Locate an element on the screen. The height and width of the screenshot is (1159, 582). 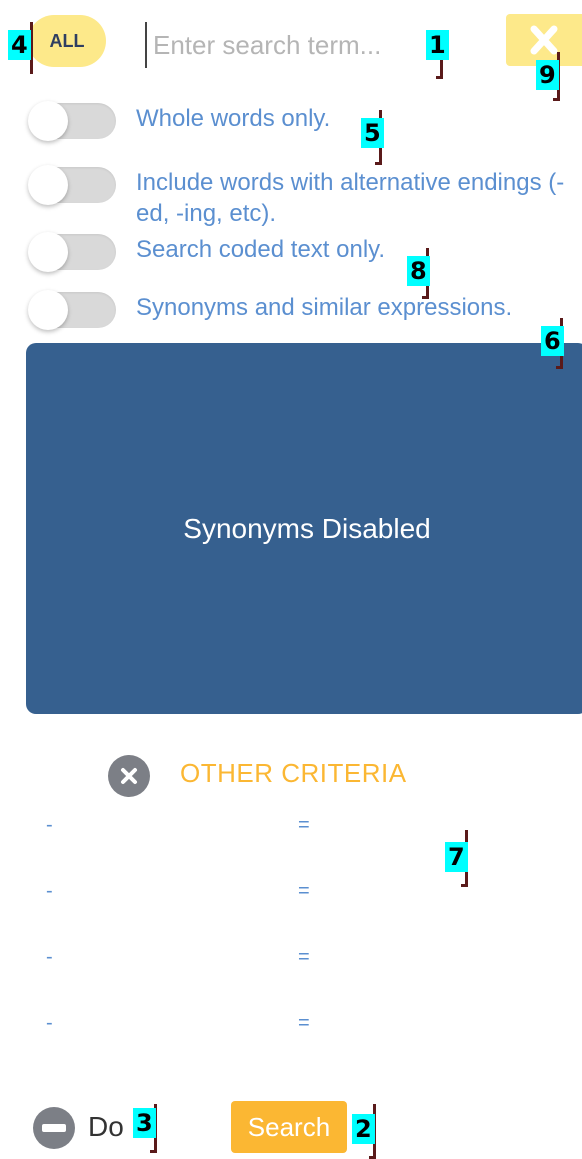
option-synonyms: Synonyms and similar expressions. is located at coordinates (302, 310).